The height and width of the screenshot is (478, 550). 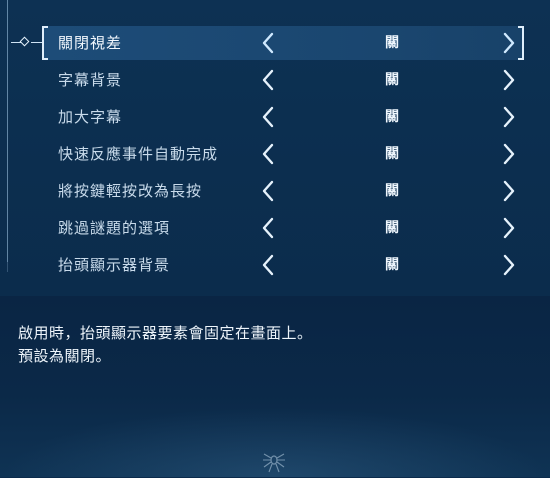 What do you see at coordinates (114, 228) in the screenshot?
I see `option-label: 跳過謎題的選項` at bounding box center [114, 228].